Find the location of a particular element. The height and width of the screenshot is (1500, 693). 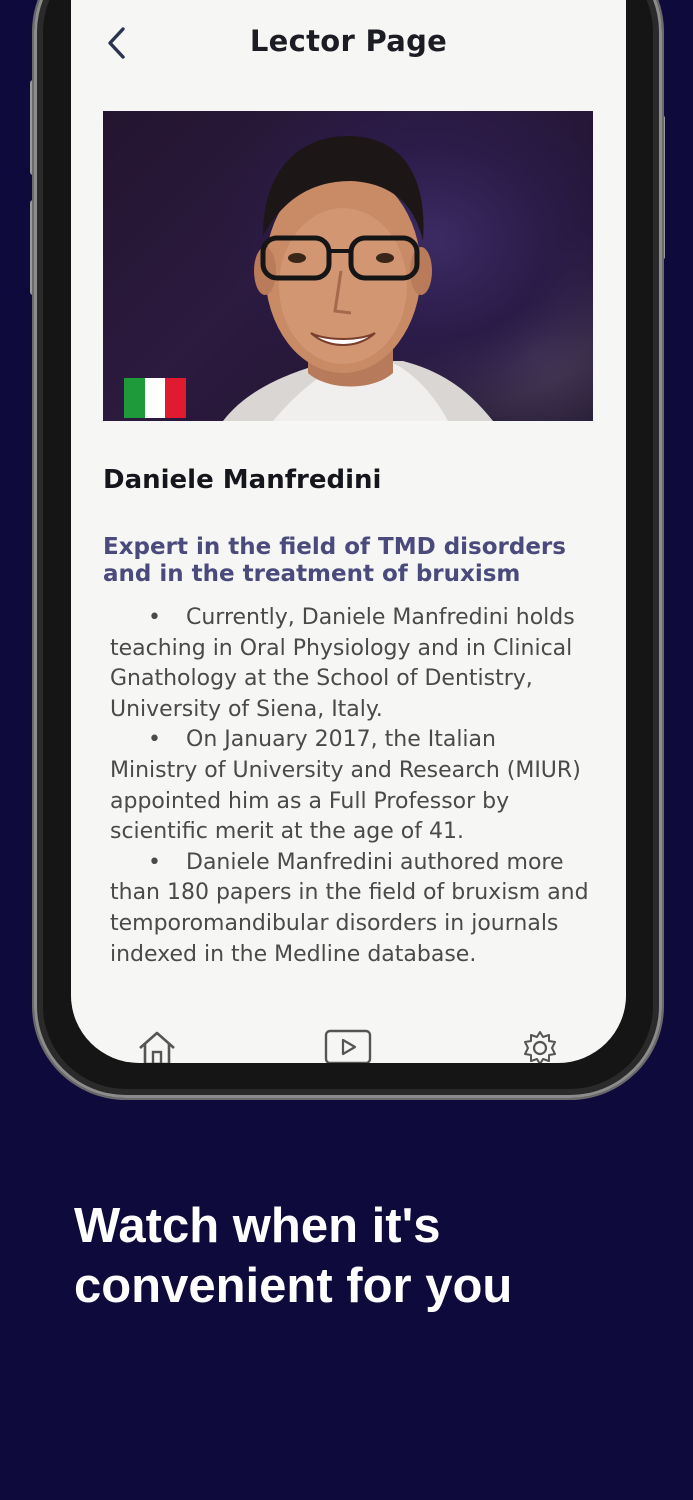

home-icon is located at coordinates (157, 1047).